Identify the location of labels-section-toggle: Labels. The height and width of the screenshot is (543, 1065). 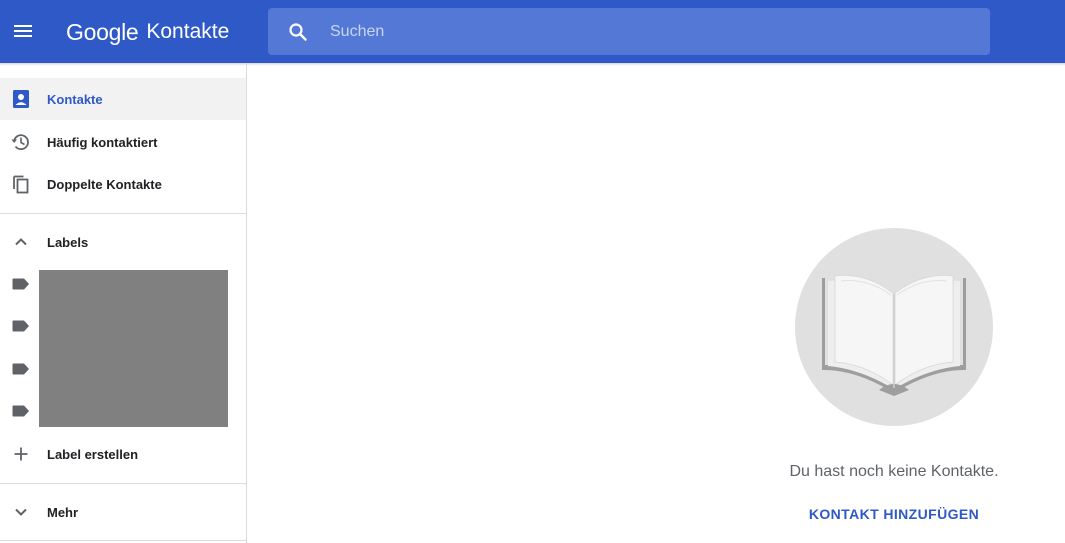
(123, 242).